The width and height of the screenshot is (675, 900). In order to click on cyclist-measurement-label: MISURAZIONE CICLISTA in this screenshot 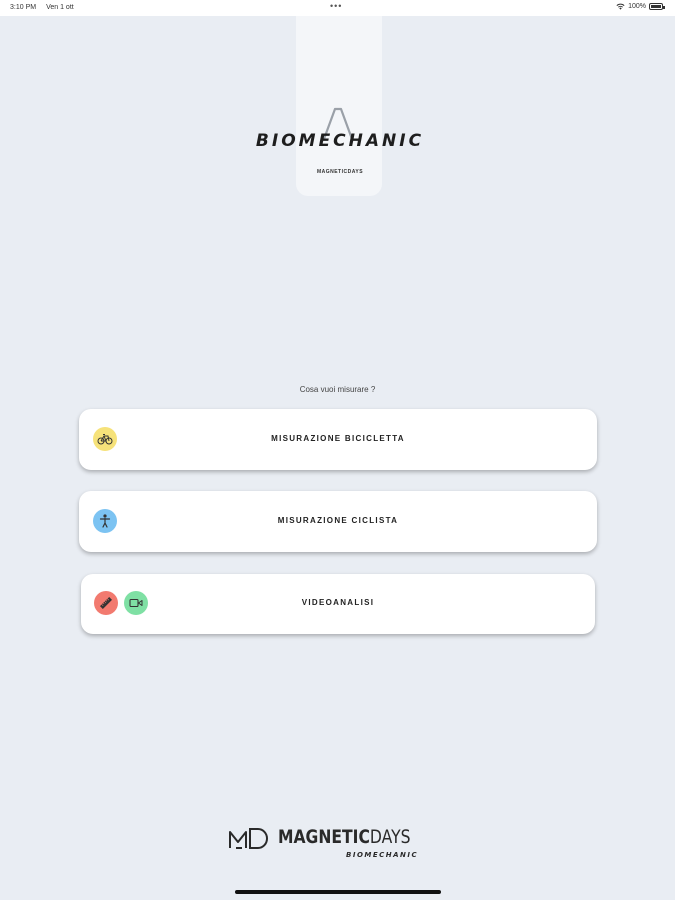, I will do `click(338, 520)`.